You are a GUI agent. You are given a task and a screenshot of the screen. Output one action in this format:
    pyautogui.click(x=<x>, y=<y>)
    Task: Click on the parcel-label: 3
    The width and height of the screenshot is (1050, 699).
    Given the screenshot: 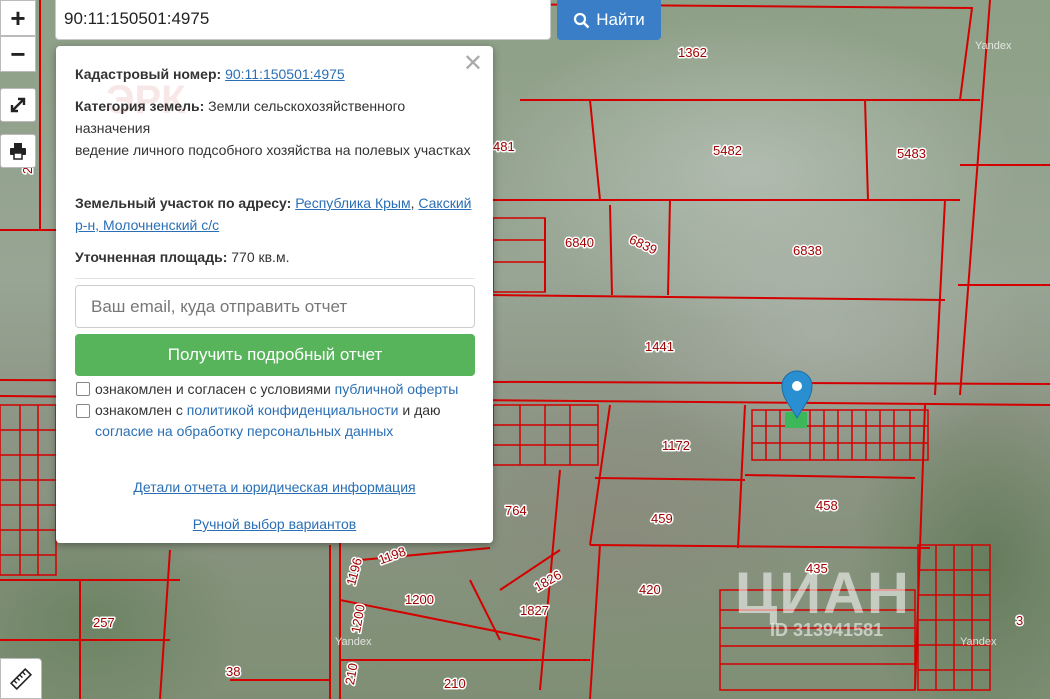 What is the action you would take?
    pyautogui.click(x=1019, y=620)
    